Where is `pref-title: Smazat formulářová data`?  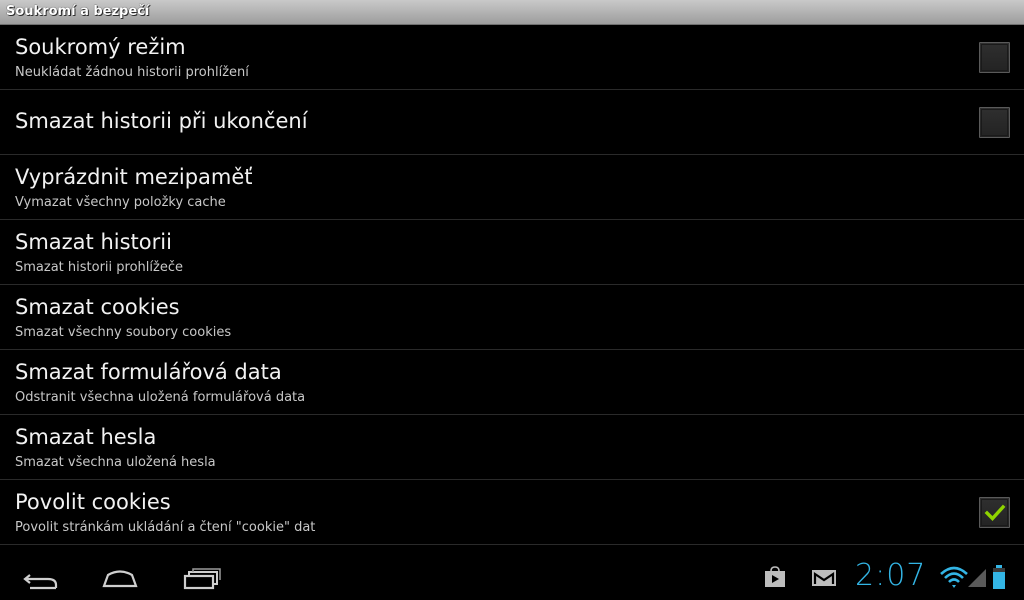 pref-title: Smazat formulářová data is located at coordinates (148, 372).